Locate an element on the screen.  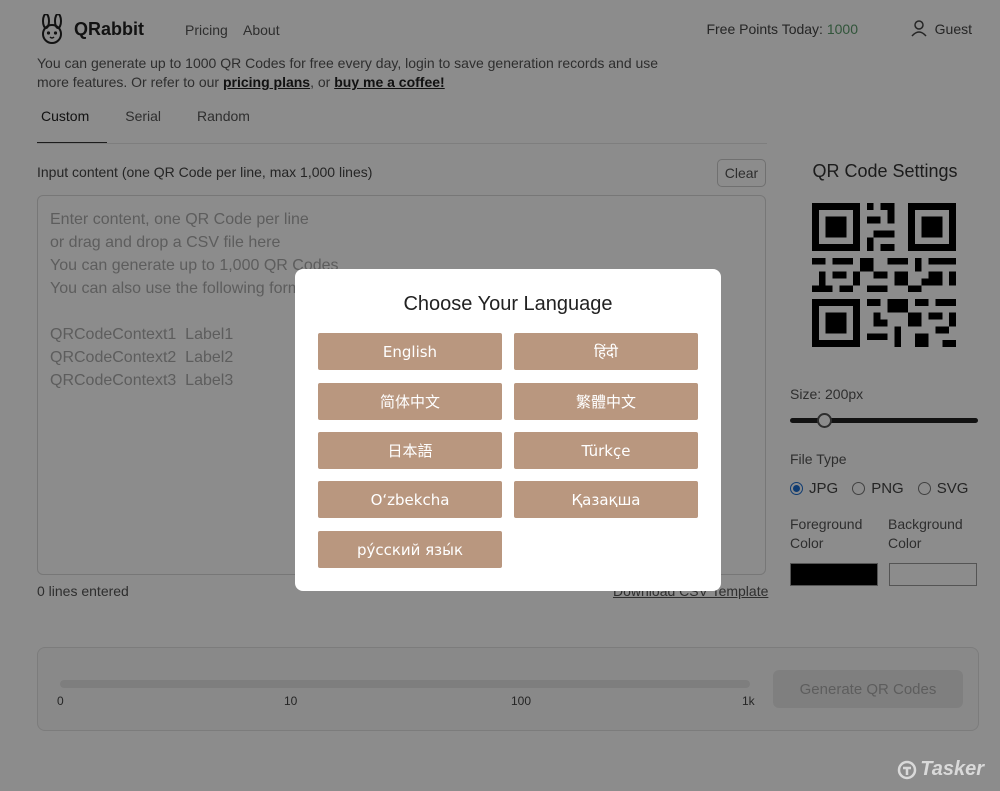
tasker-watermark: Tasker is located at coordinates (940, 769).